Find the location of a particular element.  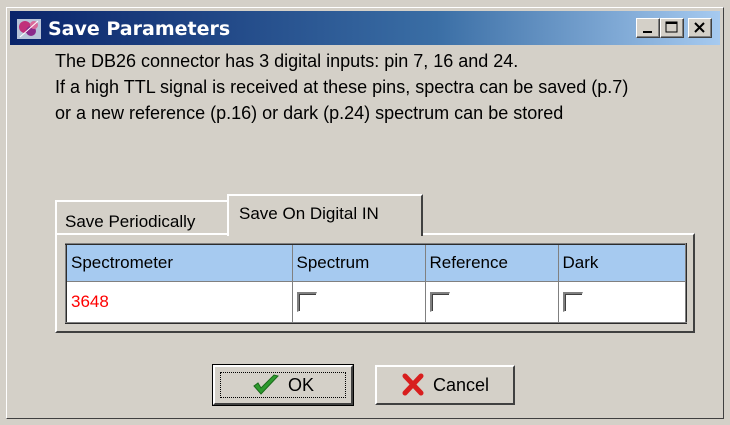

maximize-button is located at coordinates (672, 28).